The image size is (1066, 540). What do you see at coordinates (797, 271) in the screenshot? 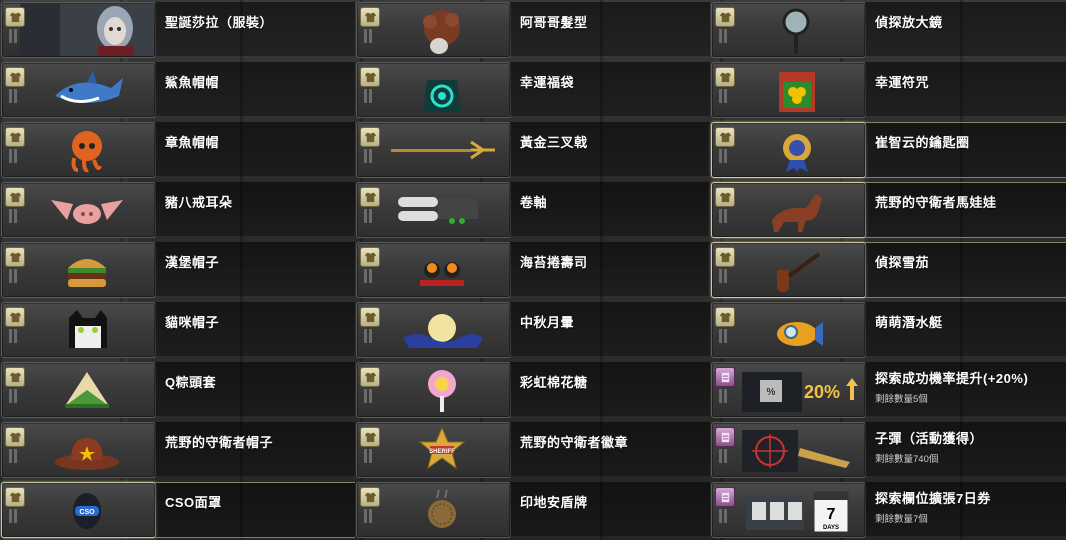
I see `pipe-icon` at bounding box center [797, 271].